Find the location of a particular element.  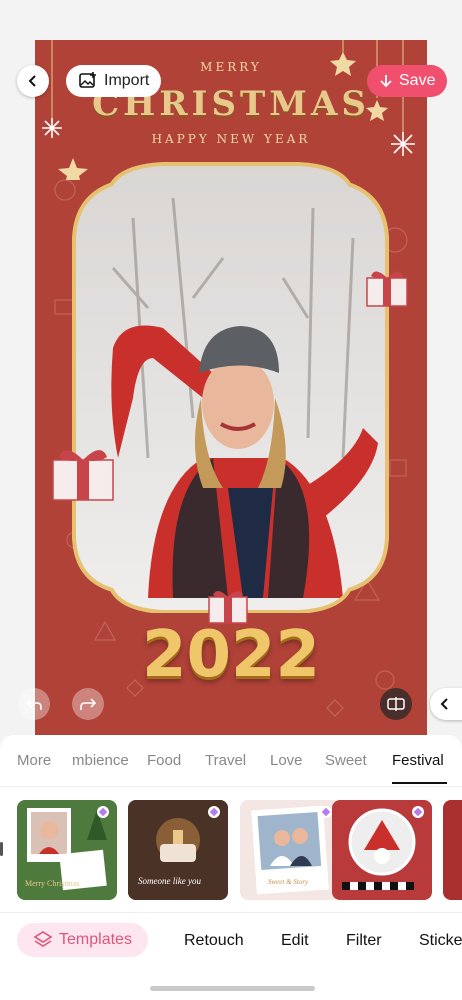

template-caption: Merry Christmas is located at coordinates (52, 883).